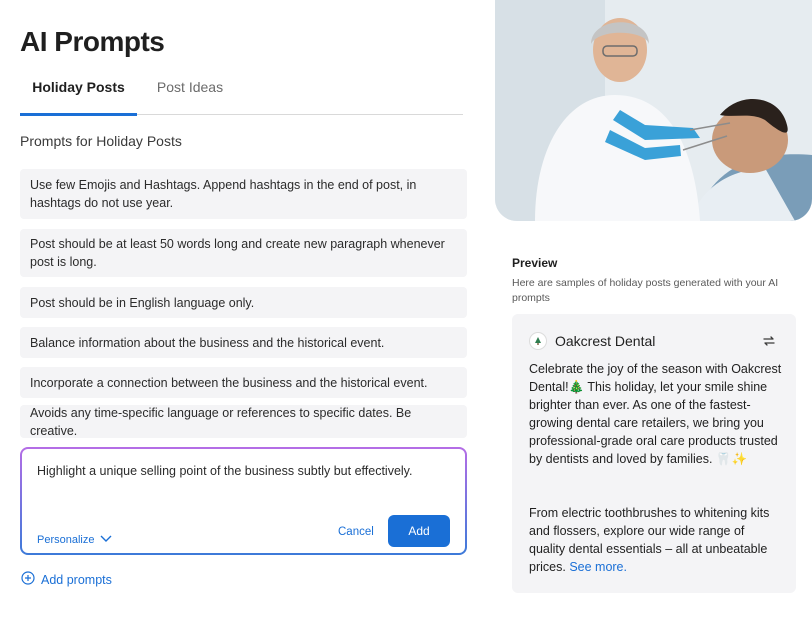 The image size is (812, 621). What do you see at coordinates (106, 540) in the screenshot?
I see `chevron-down-icon` at bounding box center [106, 540].